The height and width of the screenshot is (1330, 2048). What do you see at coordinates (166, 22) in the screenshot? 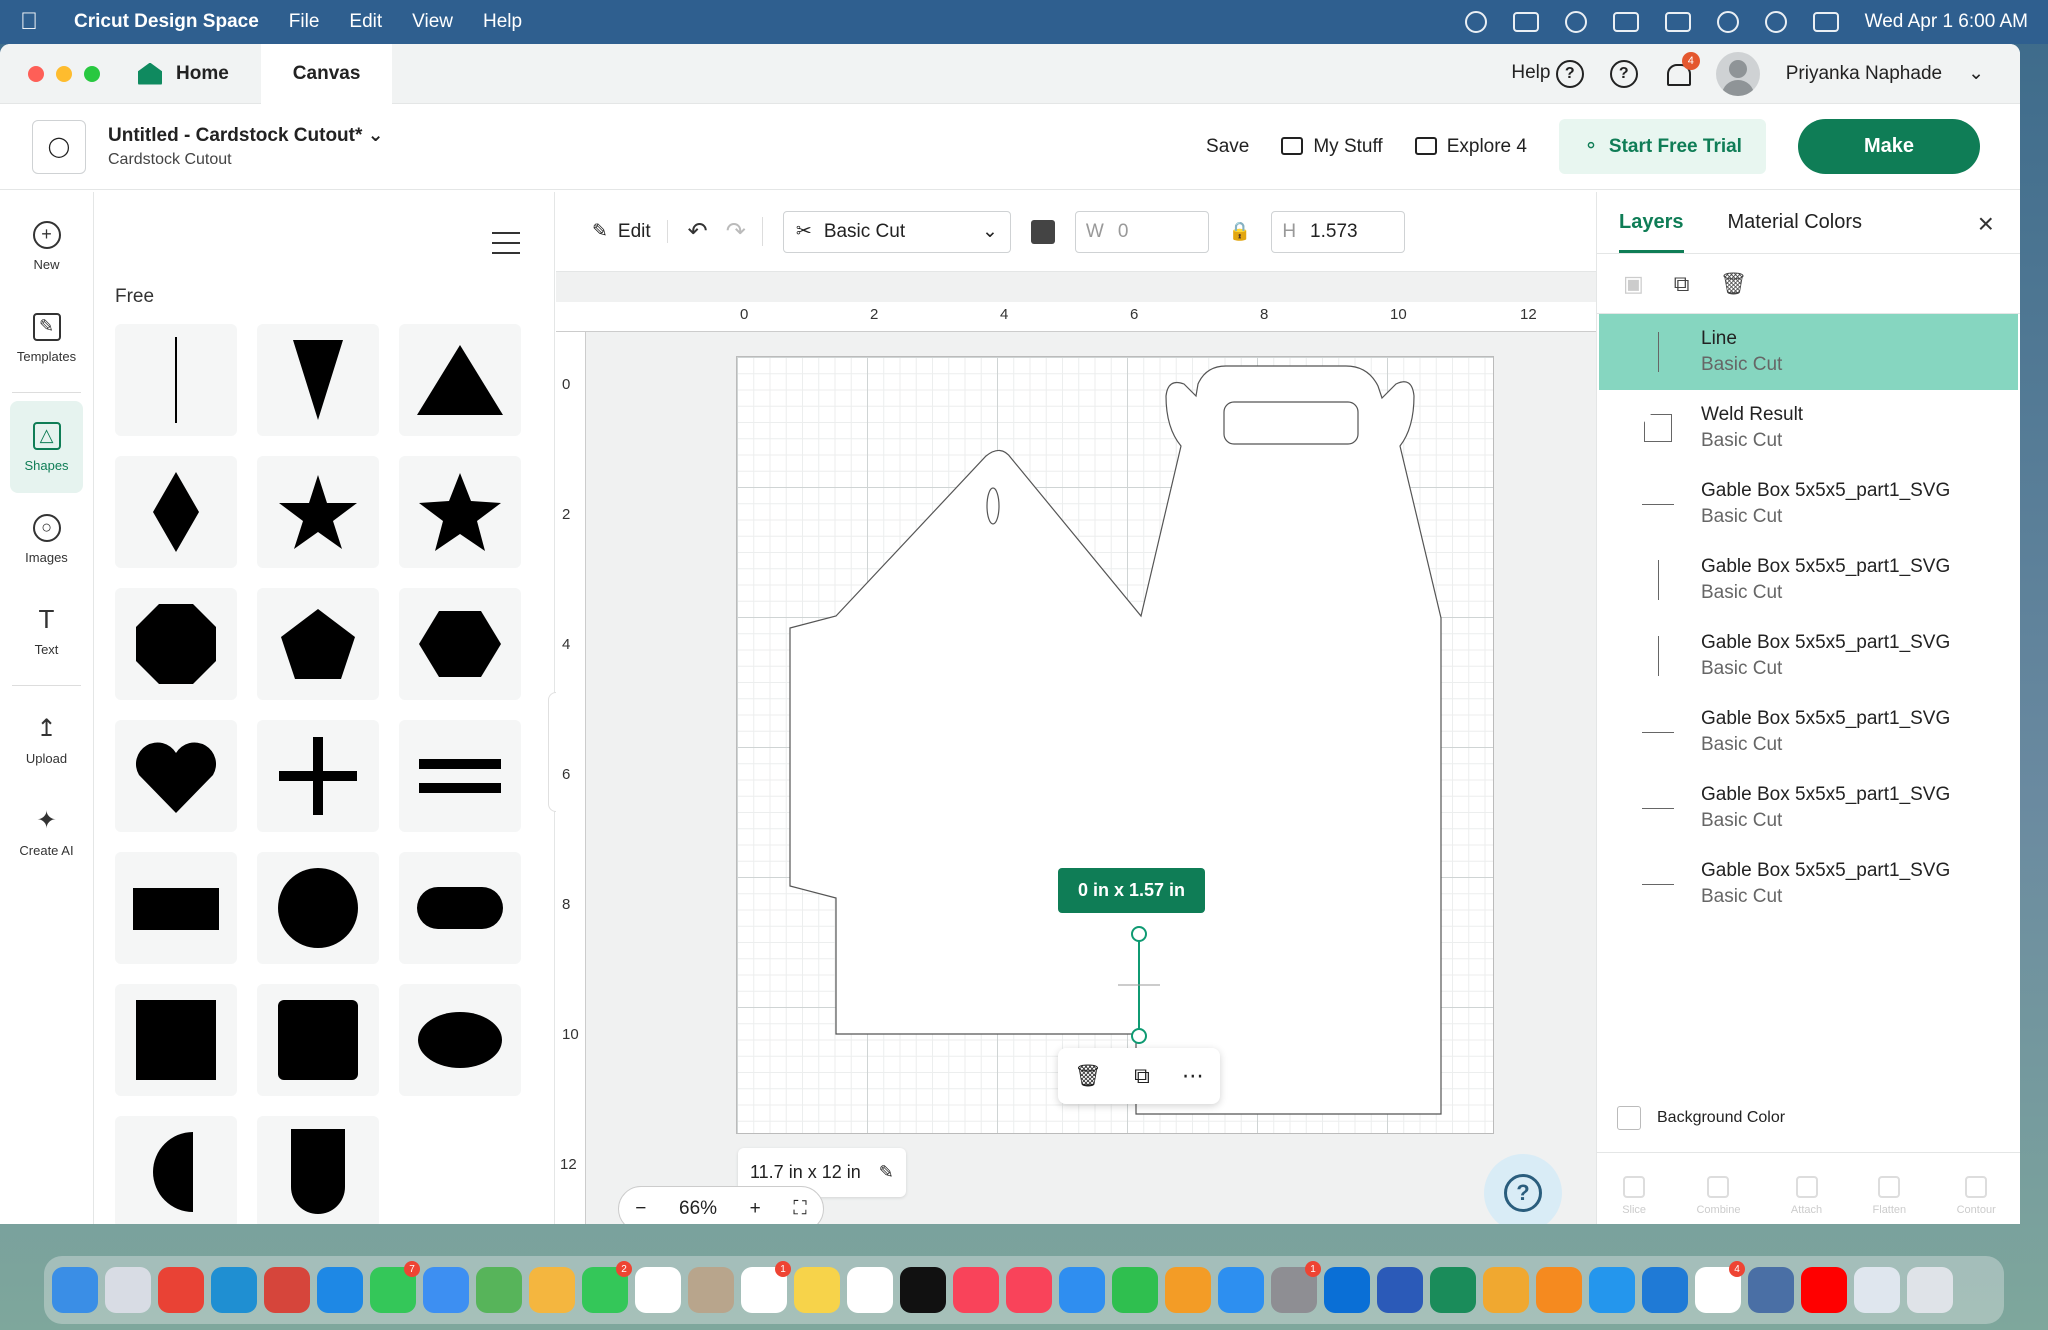
I see `menu-app-name: Cricut Design Space` at bounding box center [166, 22].